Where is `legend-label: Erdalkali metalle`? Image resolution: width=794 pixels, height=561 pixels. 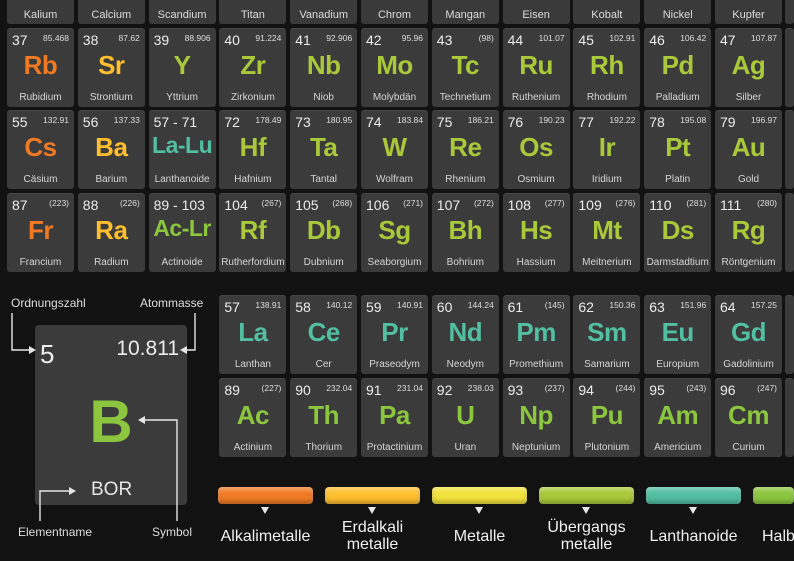 legend-label: Erdalkali metalle is located at coordinates (372, 536).